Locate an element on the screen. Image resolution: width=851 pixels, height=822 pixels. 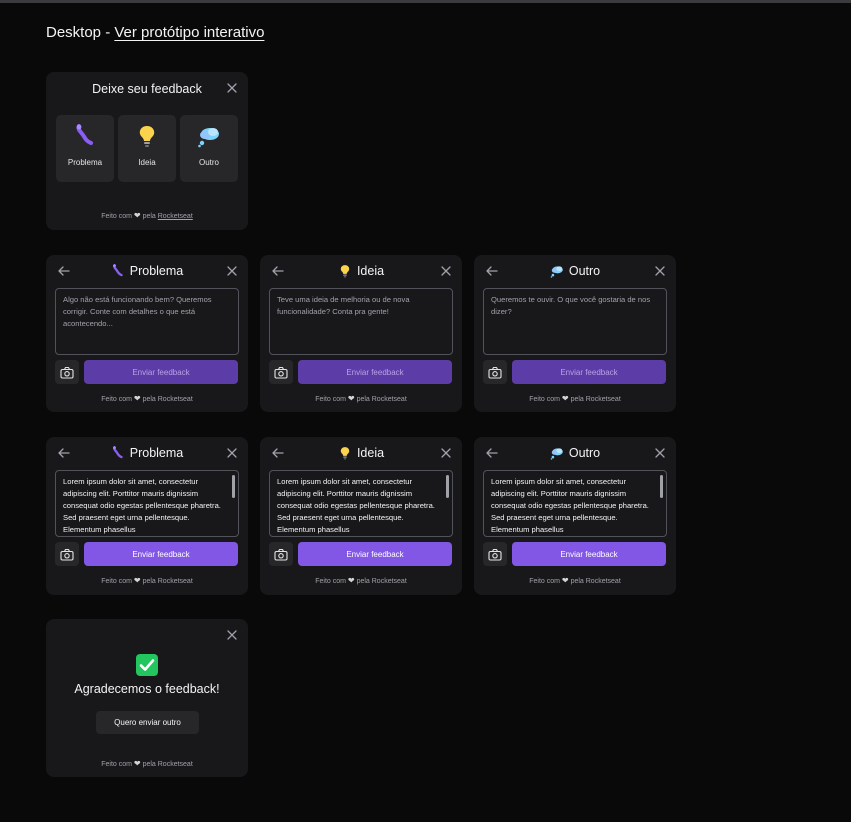
success-title: Agradecemos o feedback! is located at coordinates (147, 689).